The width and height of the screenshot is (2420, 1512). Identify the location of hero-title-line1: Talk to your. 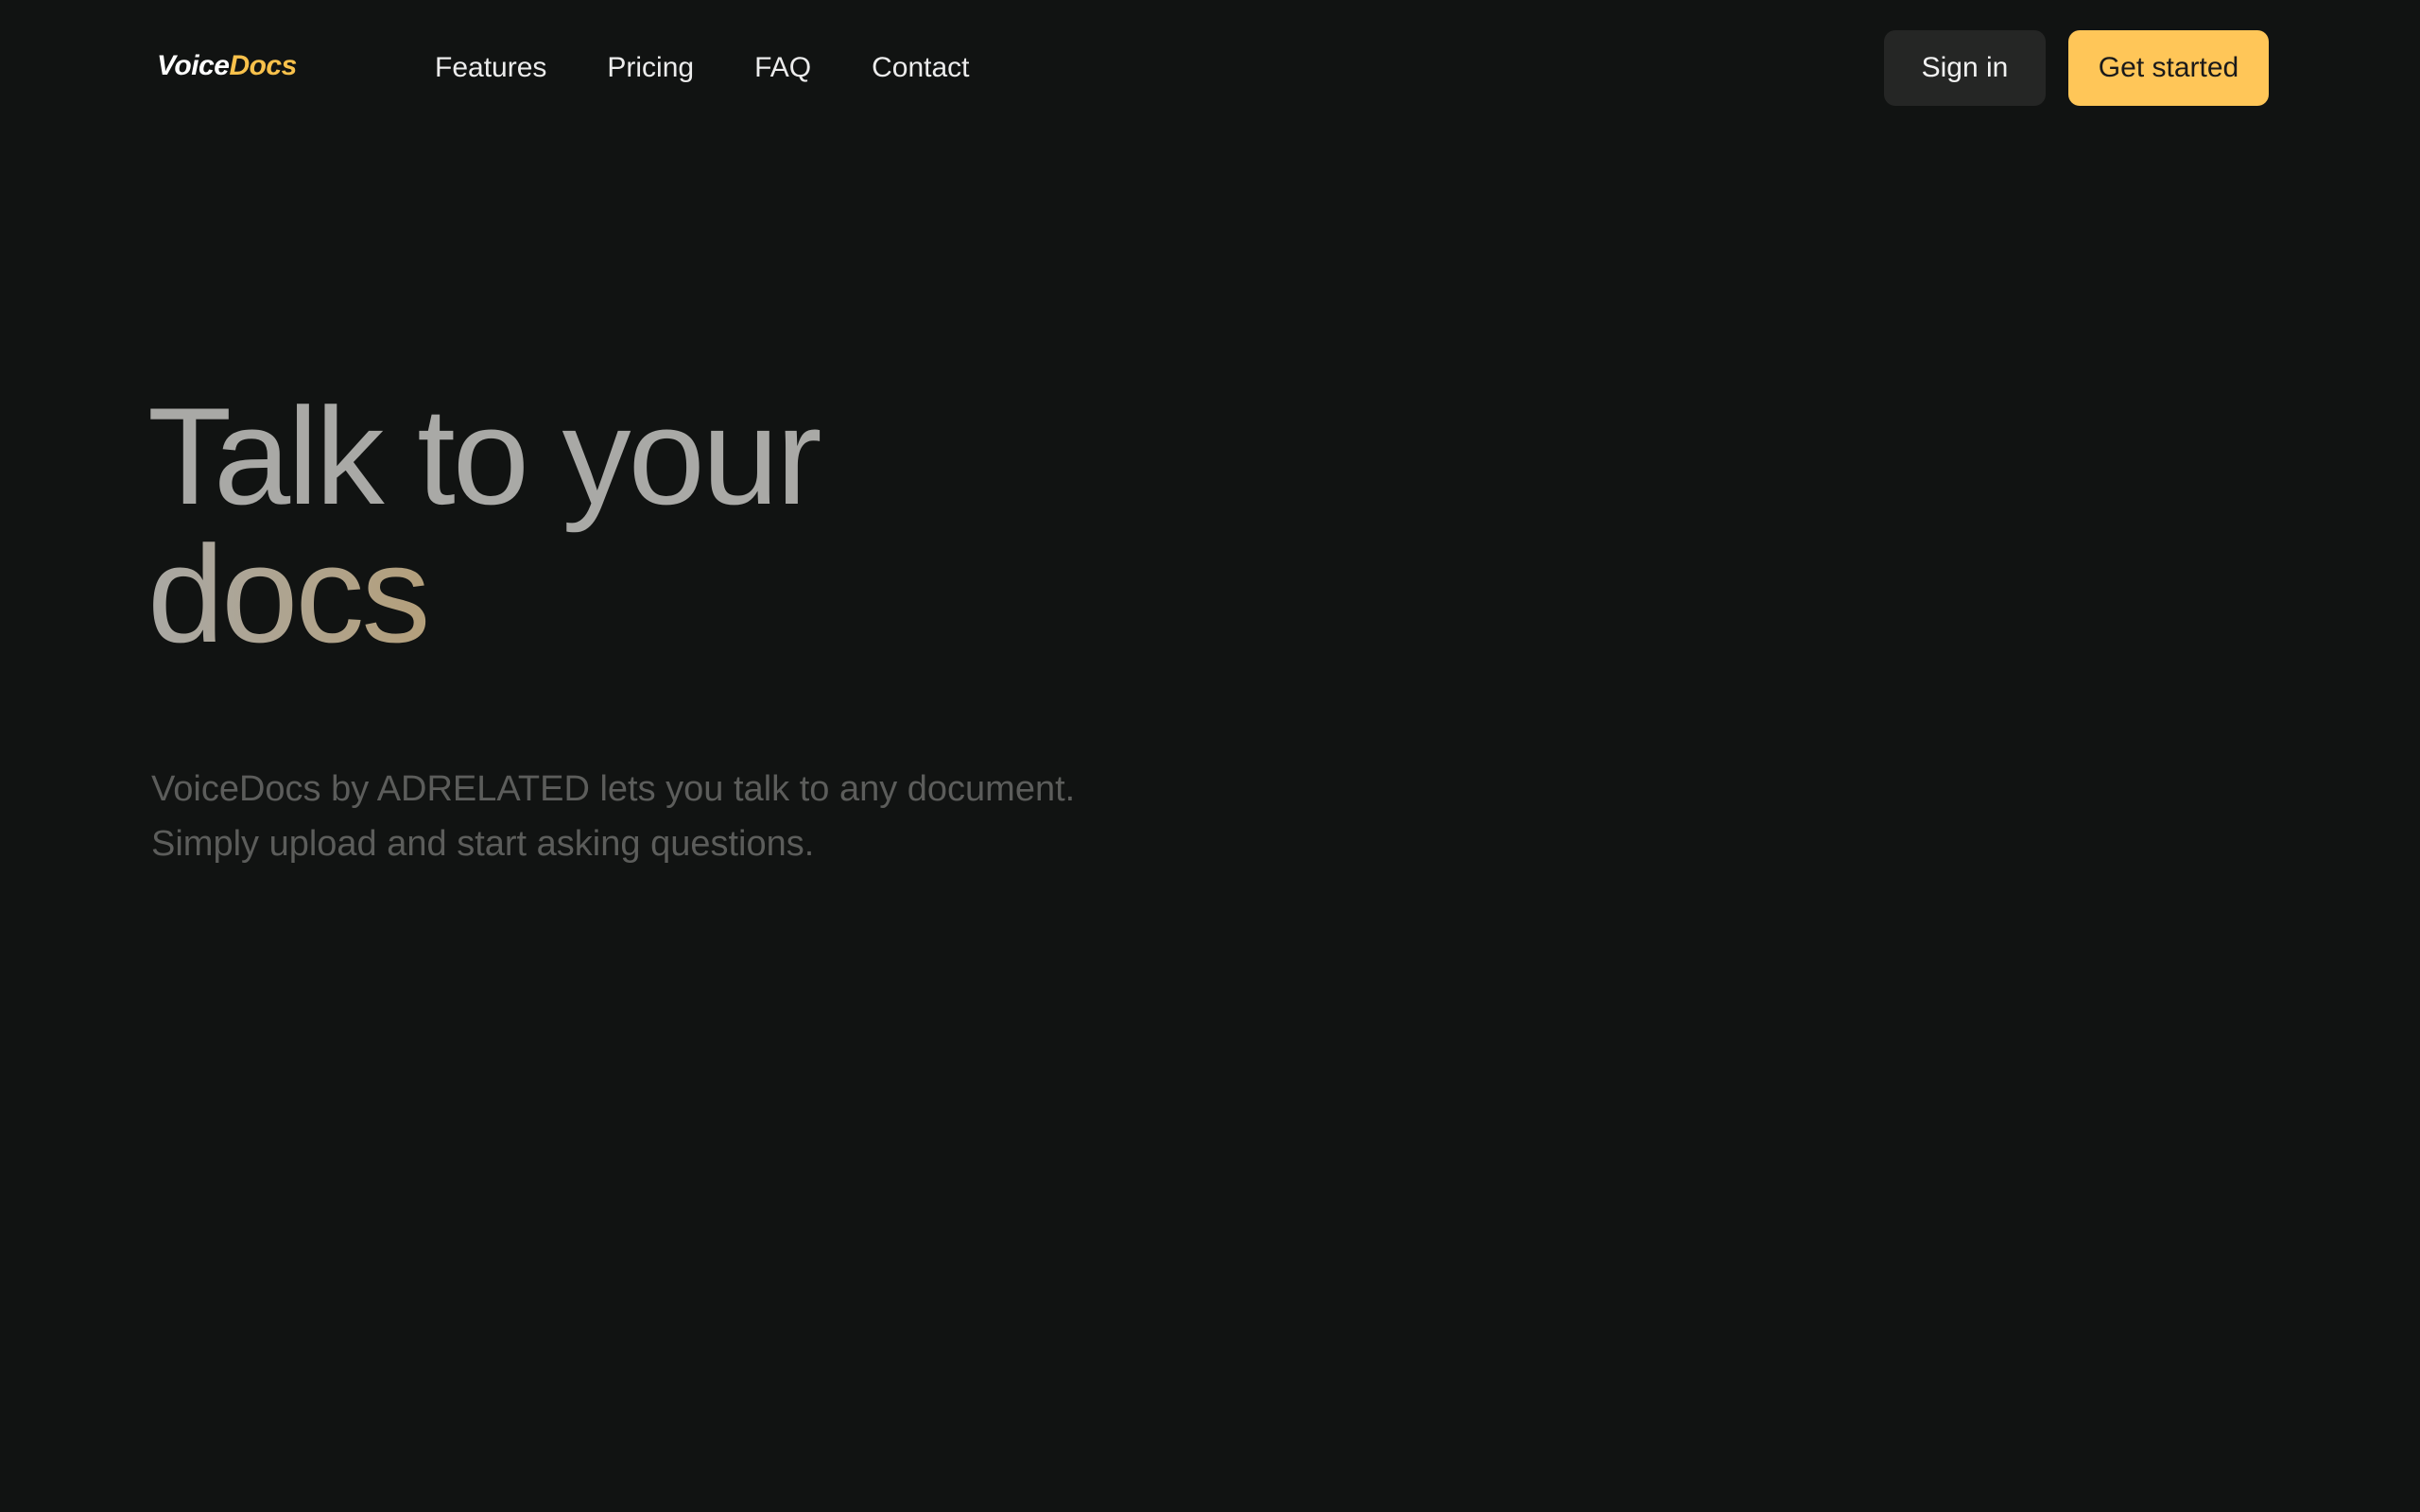
(484, 456).